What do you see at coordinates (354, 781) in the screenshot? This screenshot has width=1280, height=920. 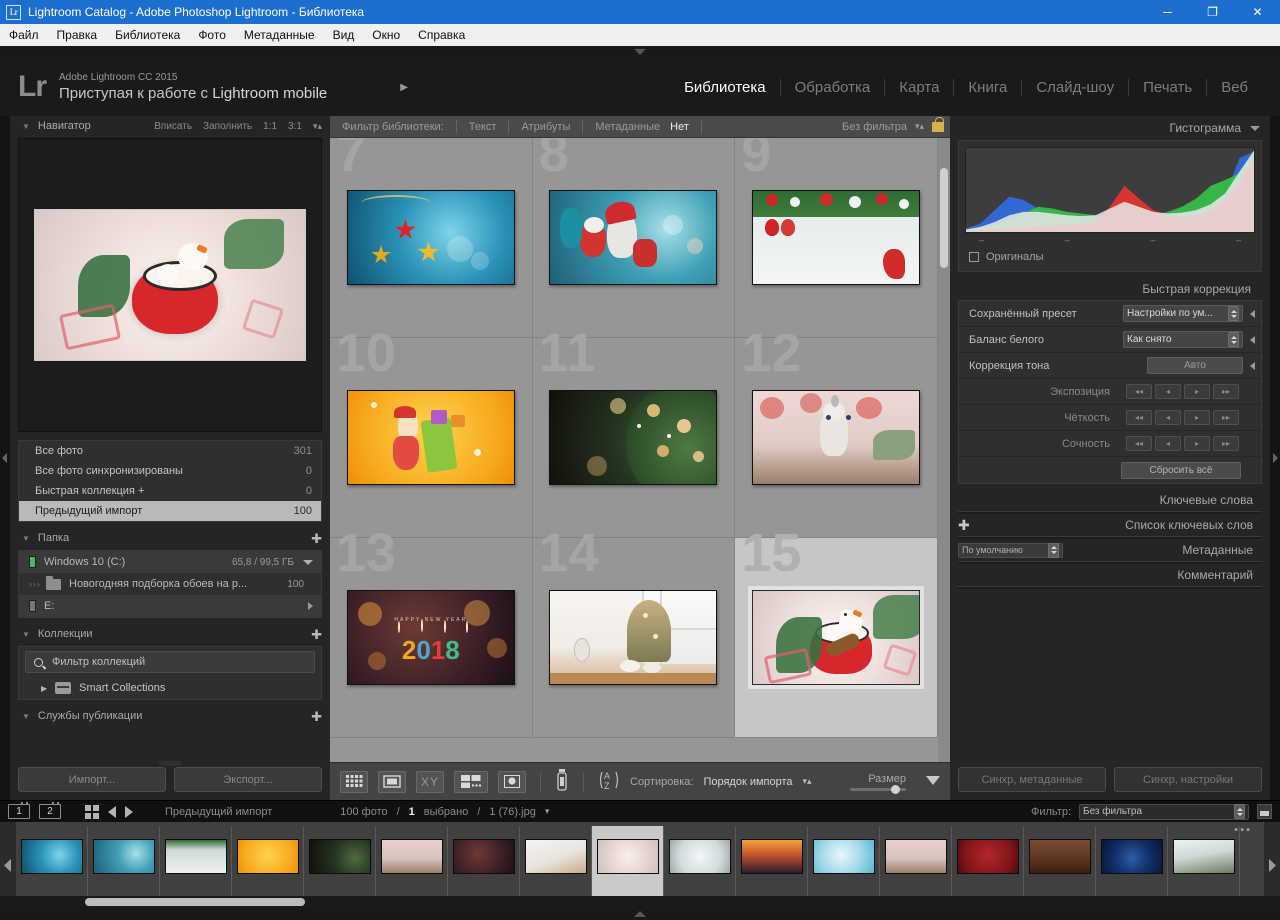 I see `grid-view-icon` at bounding box center [354, 781].